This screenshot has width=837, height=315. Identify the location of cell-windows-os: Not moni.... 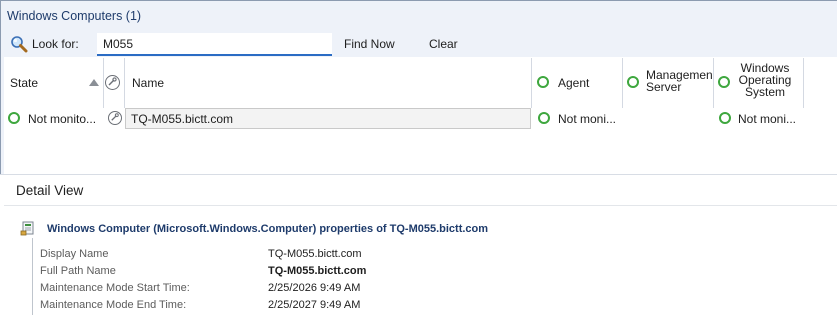
(767, 119).